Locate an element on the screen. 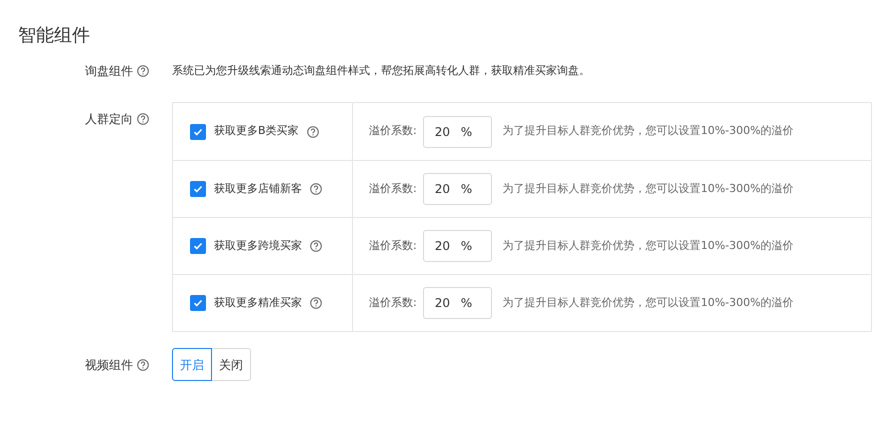  toggle-option: 关闭 is located at coordinates (231, 364).